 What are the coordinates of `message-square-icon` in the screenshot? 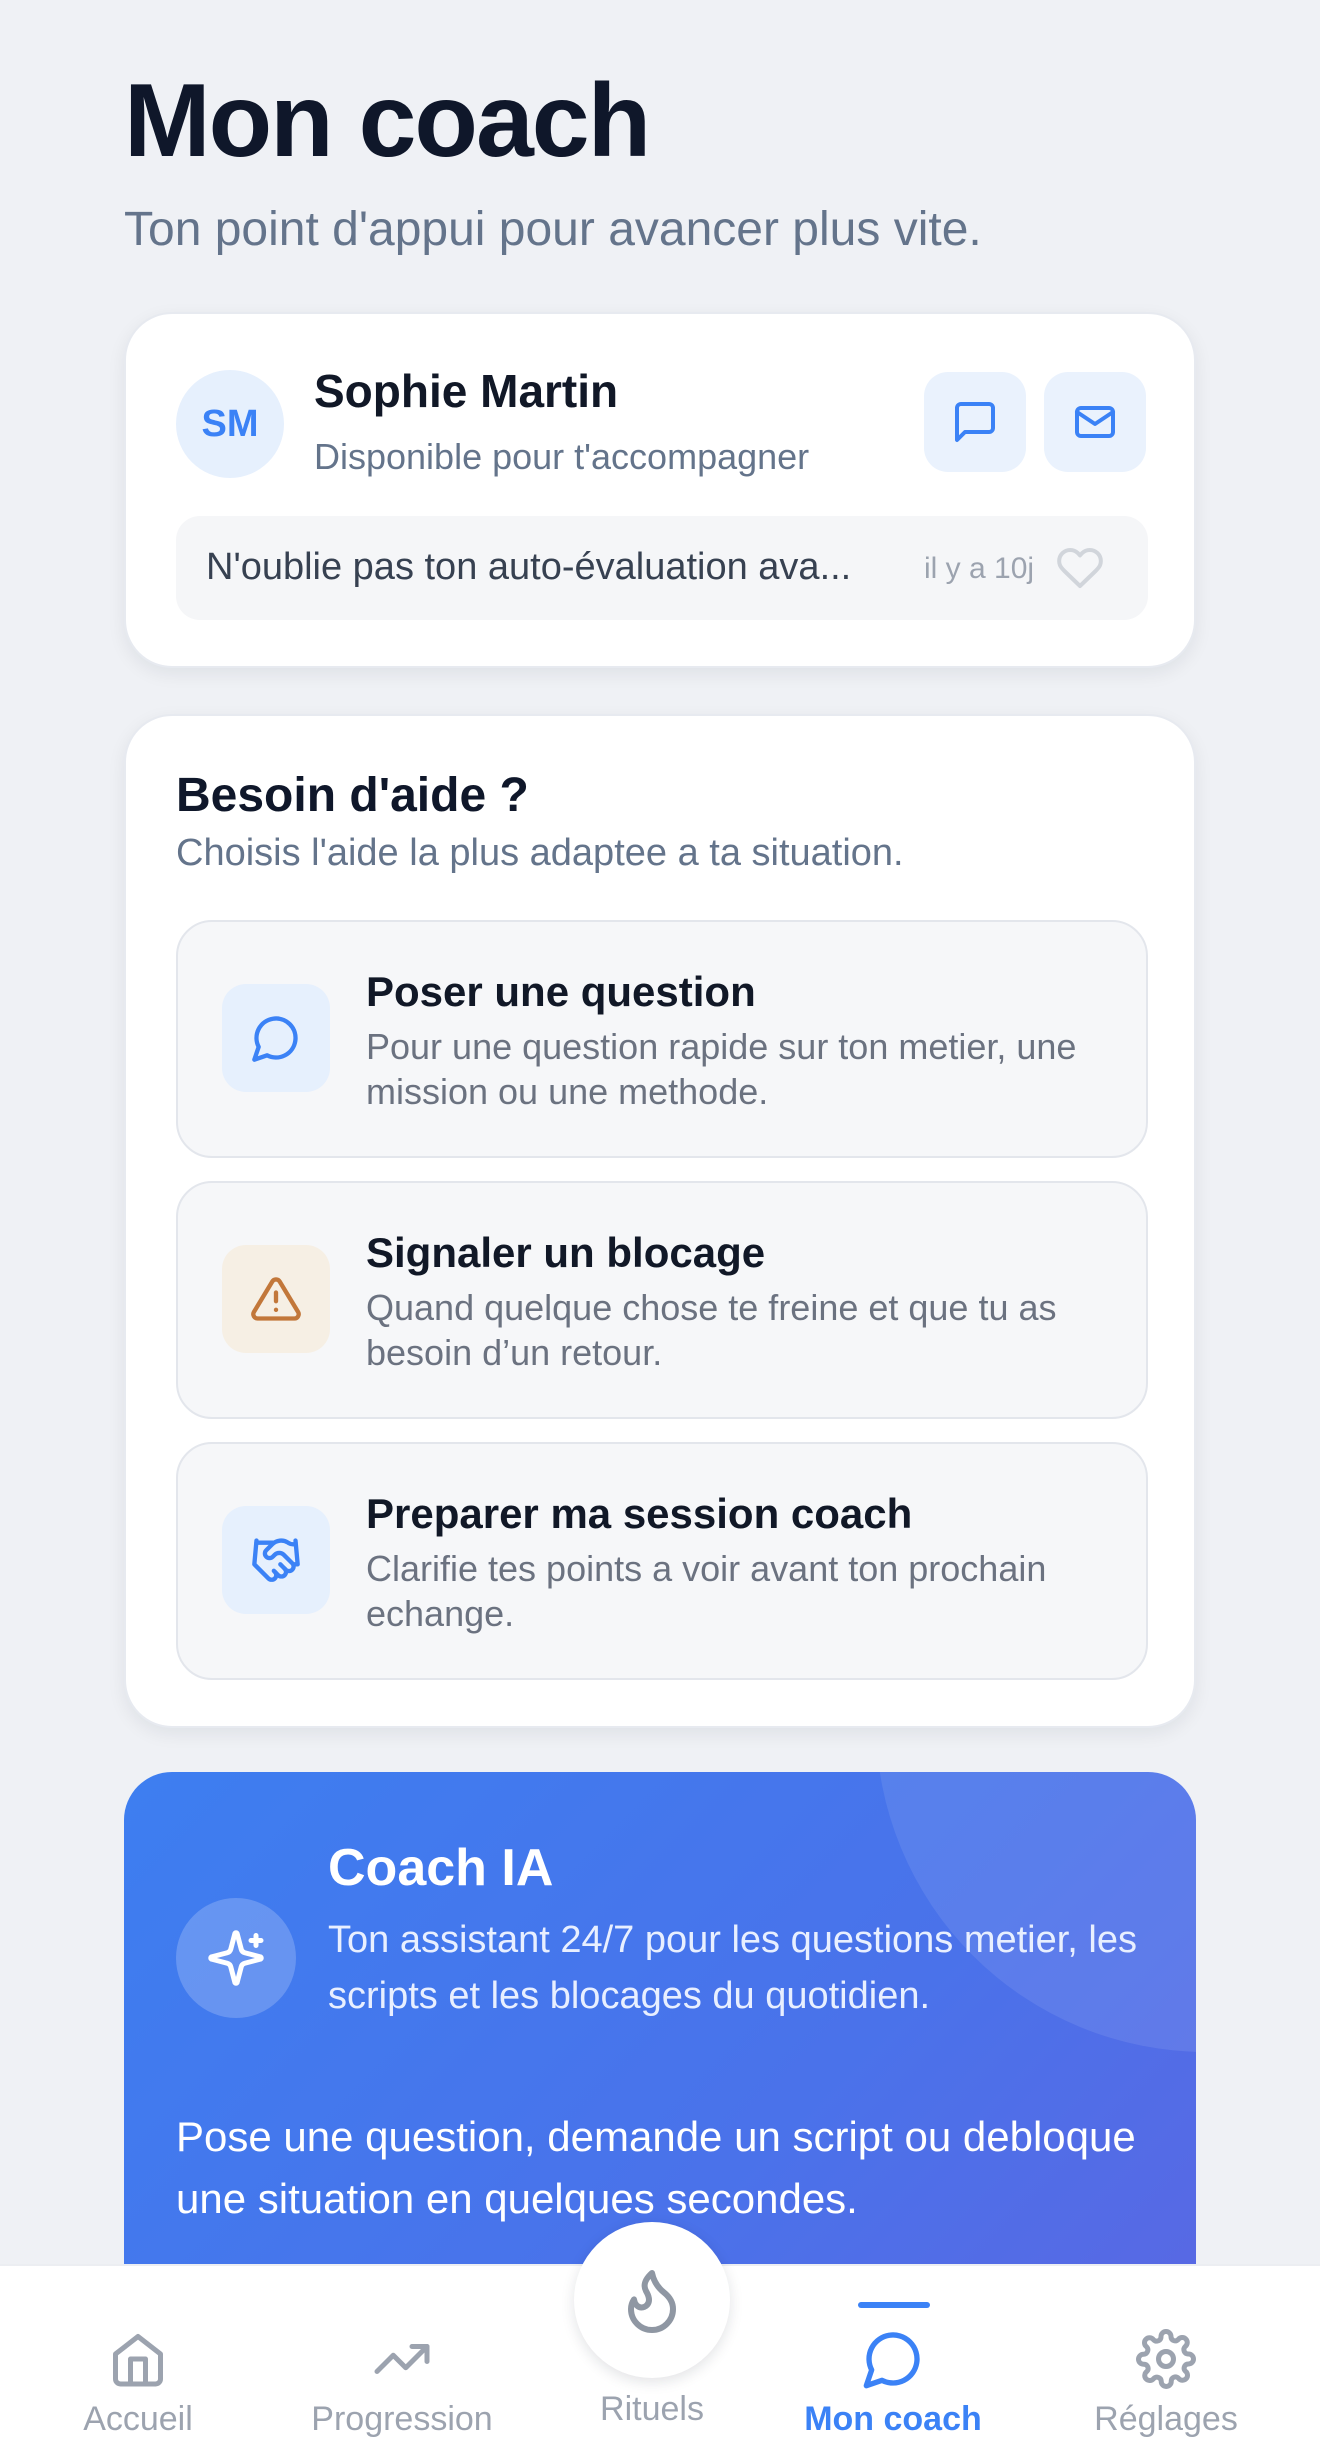 It's located at (975, 422).